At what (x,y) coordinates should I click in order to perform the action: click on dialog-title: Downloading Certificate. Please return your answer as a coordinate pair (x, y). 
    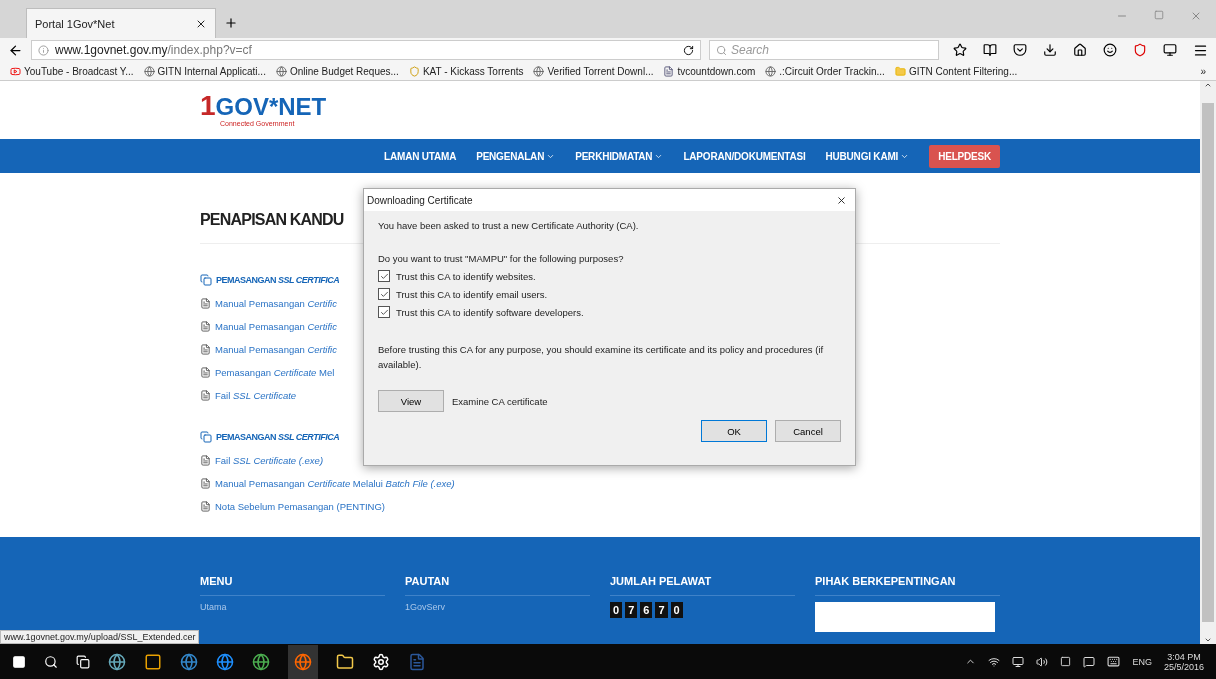
    Looking at the image, I should click on (420, 200).